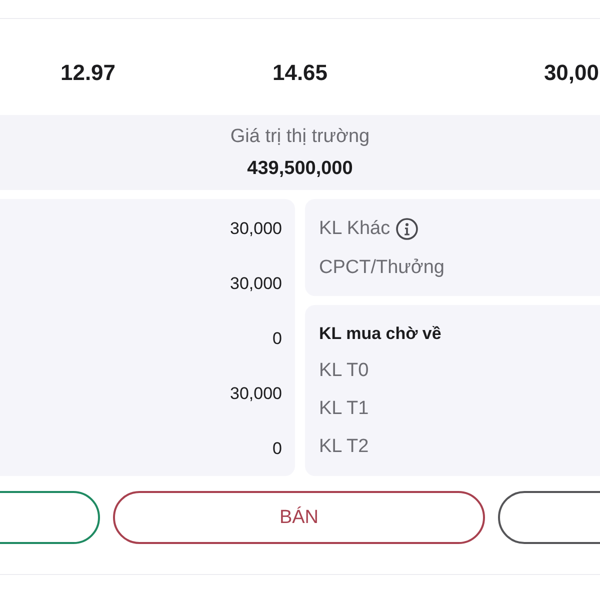 The image size is (600, 600). What do you see at coordinates (88, 73) in the screenshot?
I see `summary-value: 12.97` at bounding box center [88, 73].